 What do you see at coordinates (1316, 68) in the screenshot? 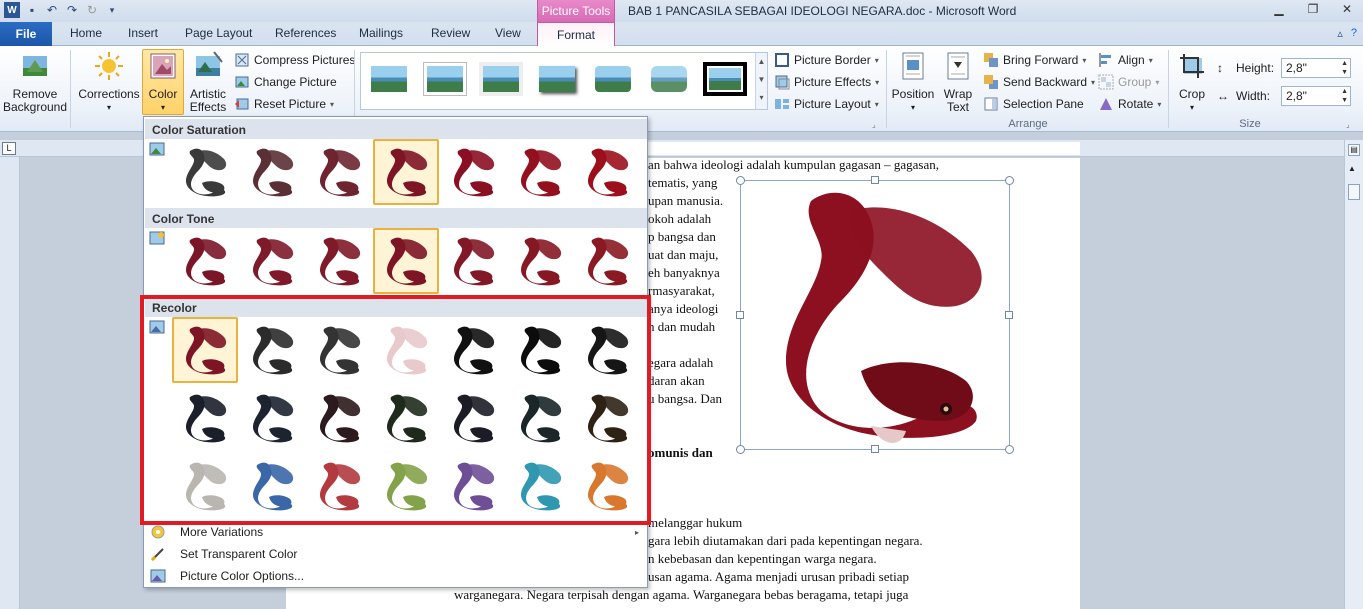
I see `height-input: 2,8" ▲ ▼` at bounding box center [1316, 68].